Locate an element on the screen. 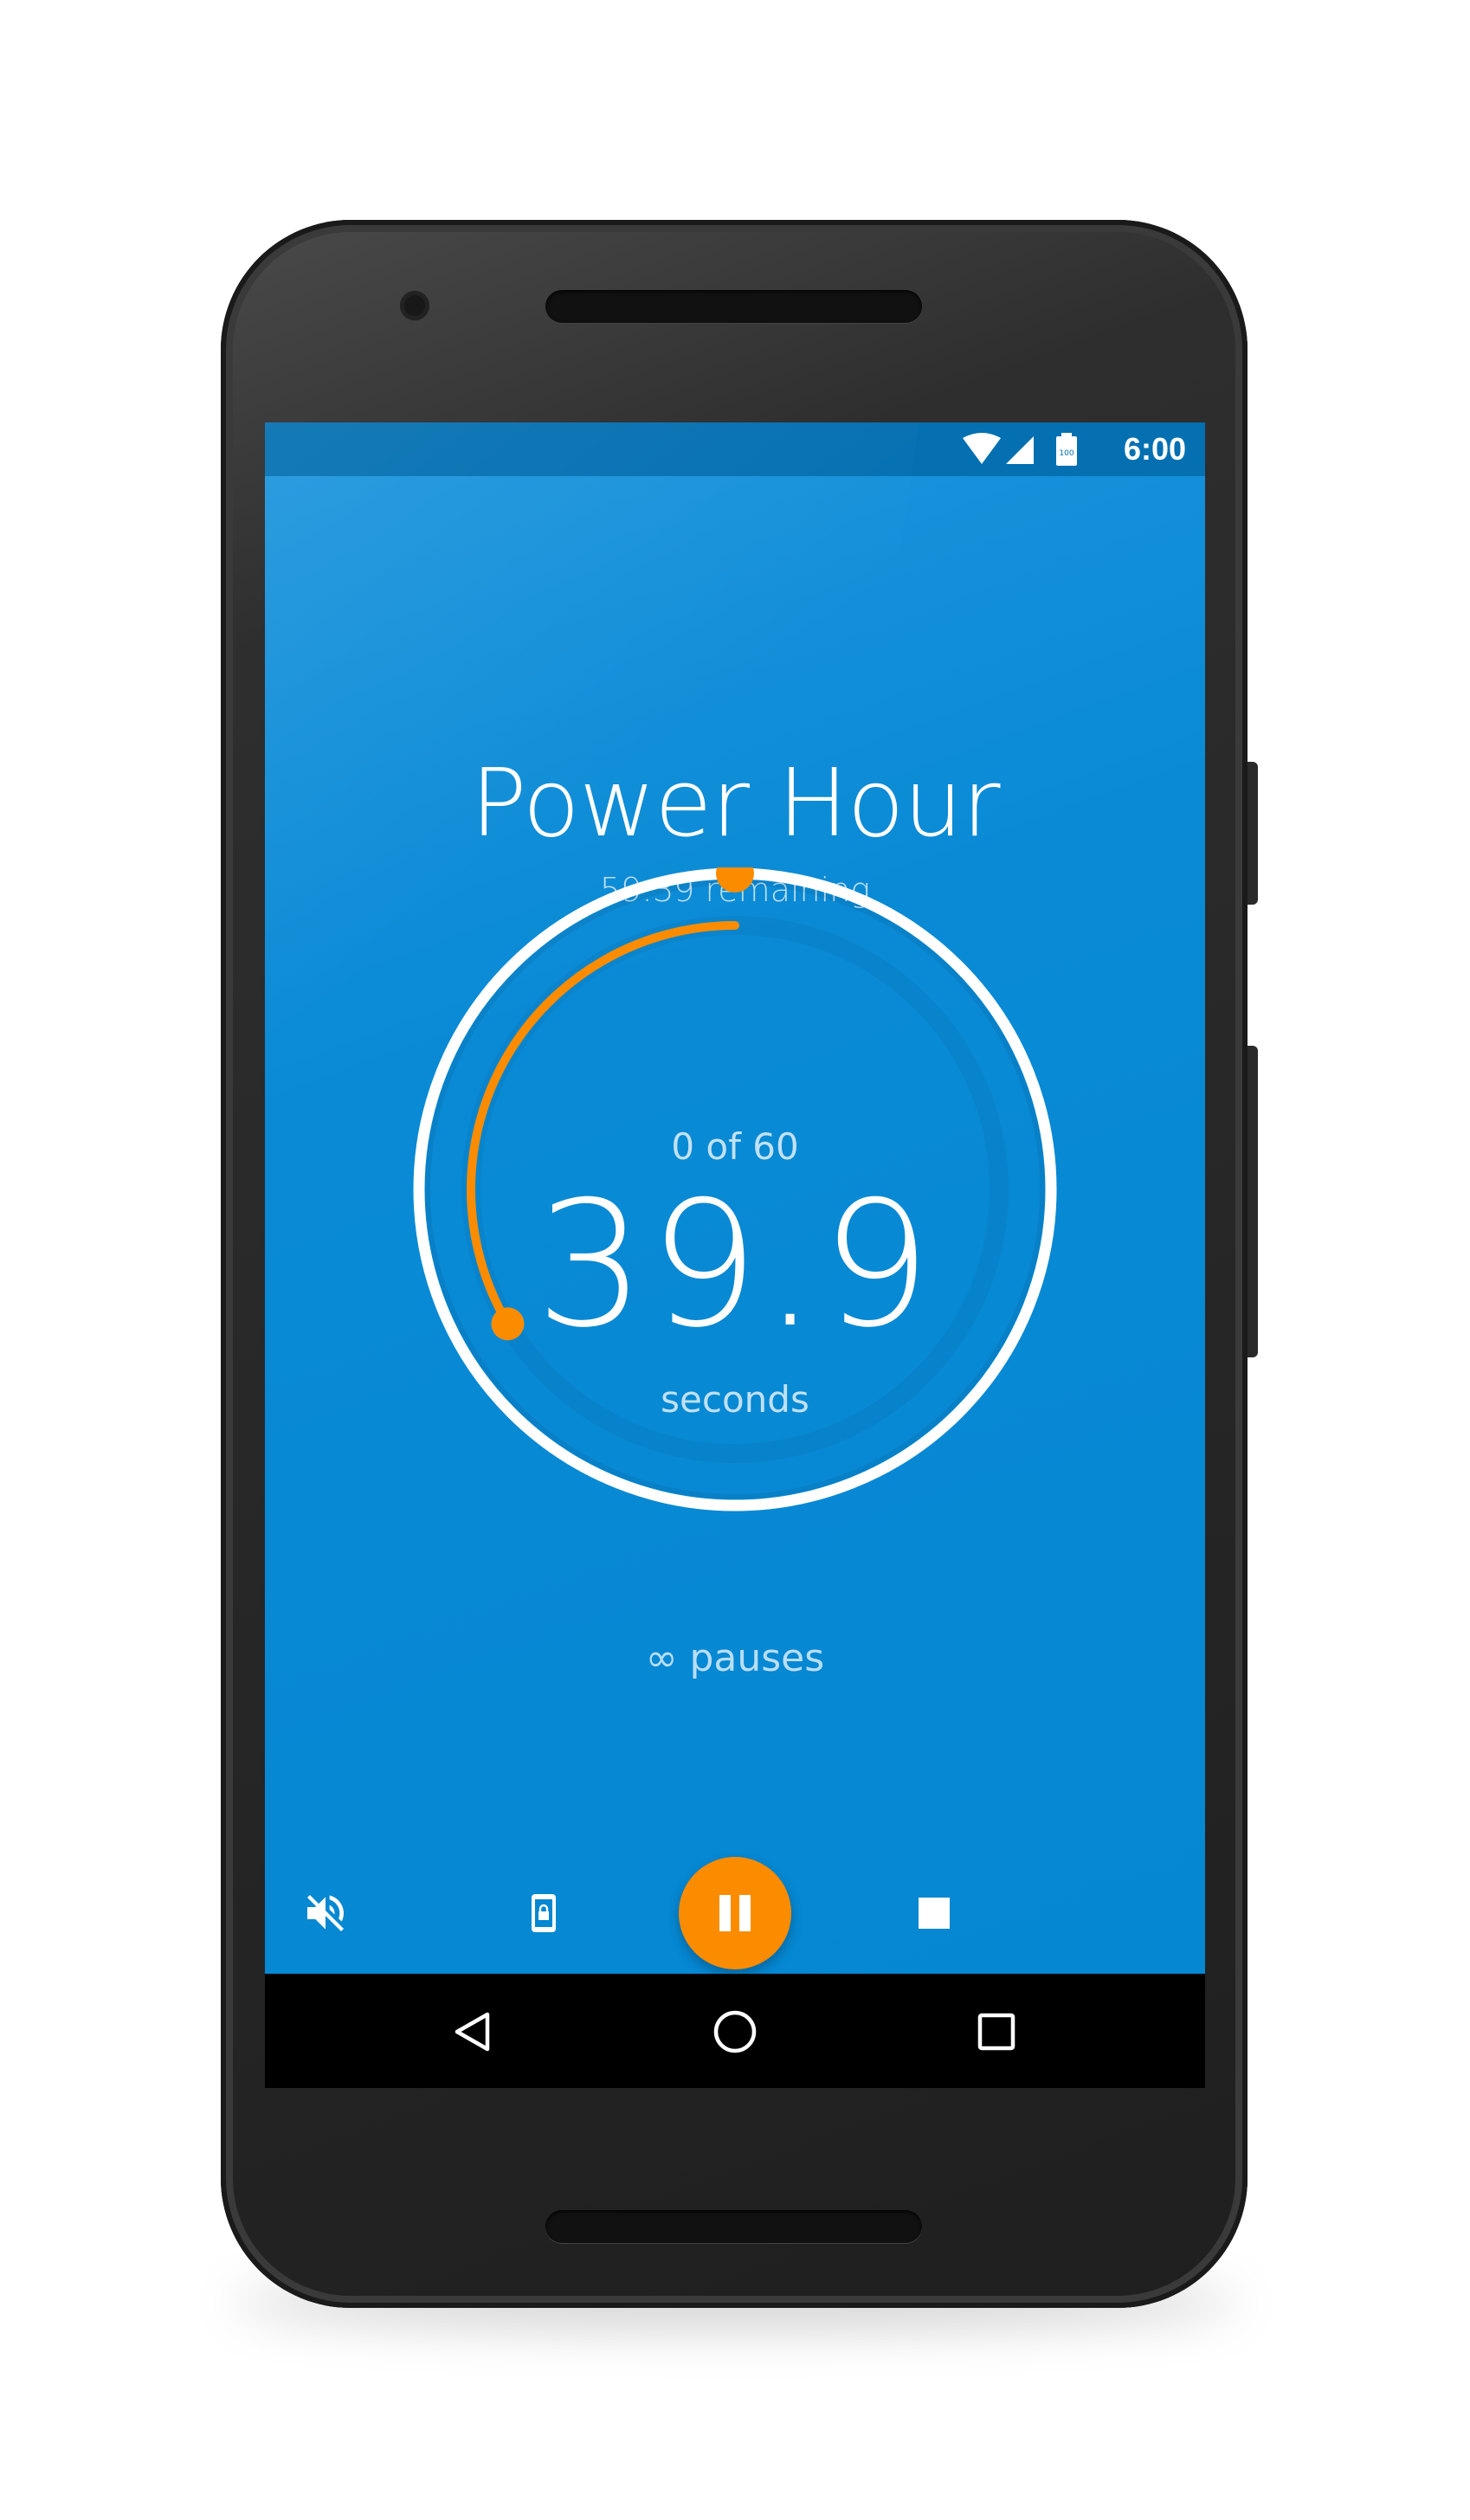 This screenshot has width=1470, height=2520. earpiece-speaker is located at coordinates (733, 306).